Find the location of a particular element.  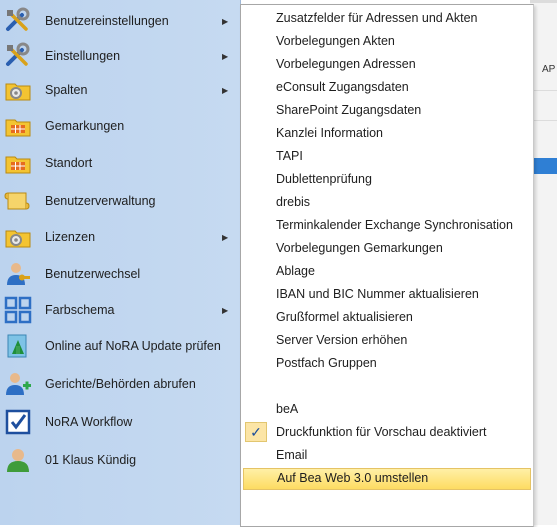

menu-item-label: 01 Klaus Kündig is located at coordinates (91, 460).